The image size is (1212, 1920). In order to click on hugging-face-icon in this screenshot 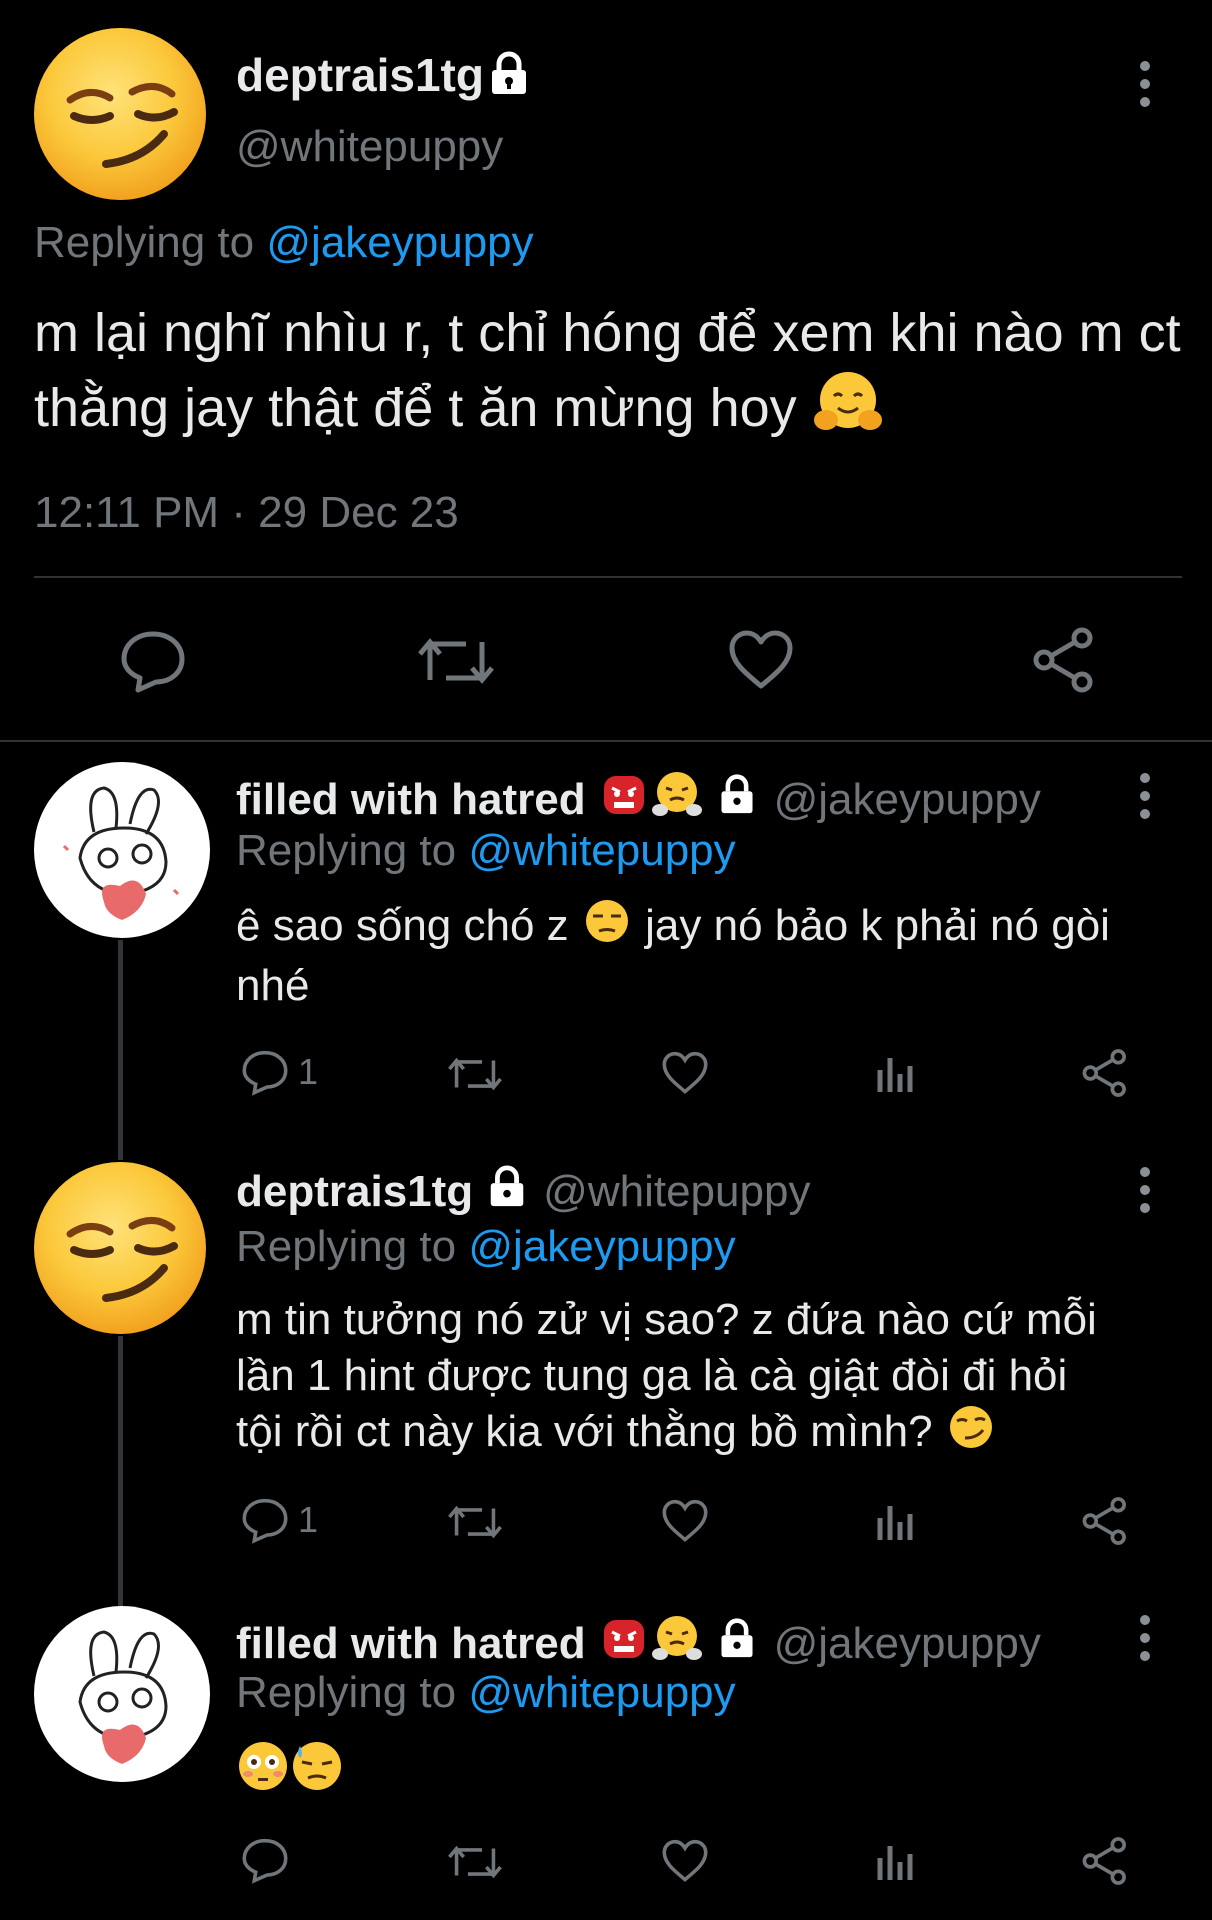, I will do `click(848, 411)`.